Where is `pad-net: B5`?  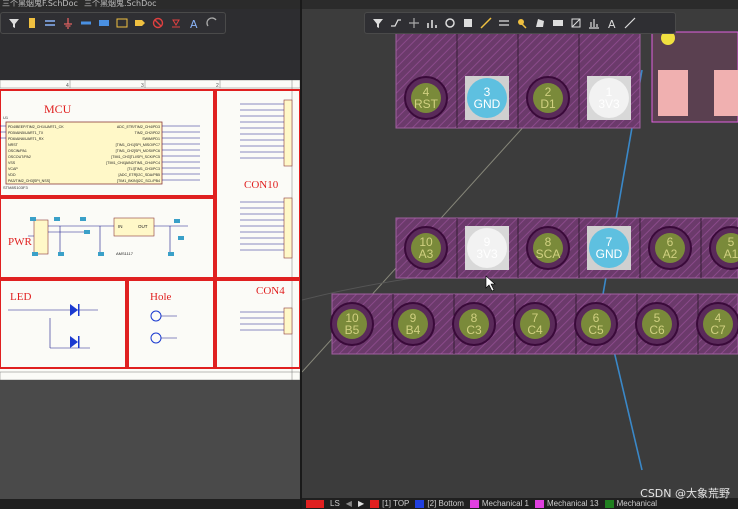 pad-net: B5 is located at coordinates (352, 330).